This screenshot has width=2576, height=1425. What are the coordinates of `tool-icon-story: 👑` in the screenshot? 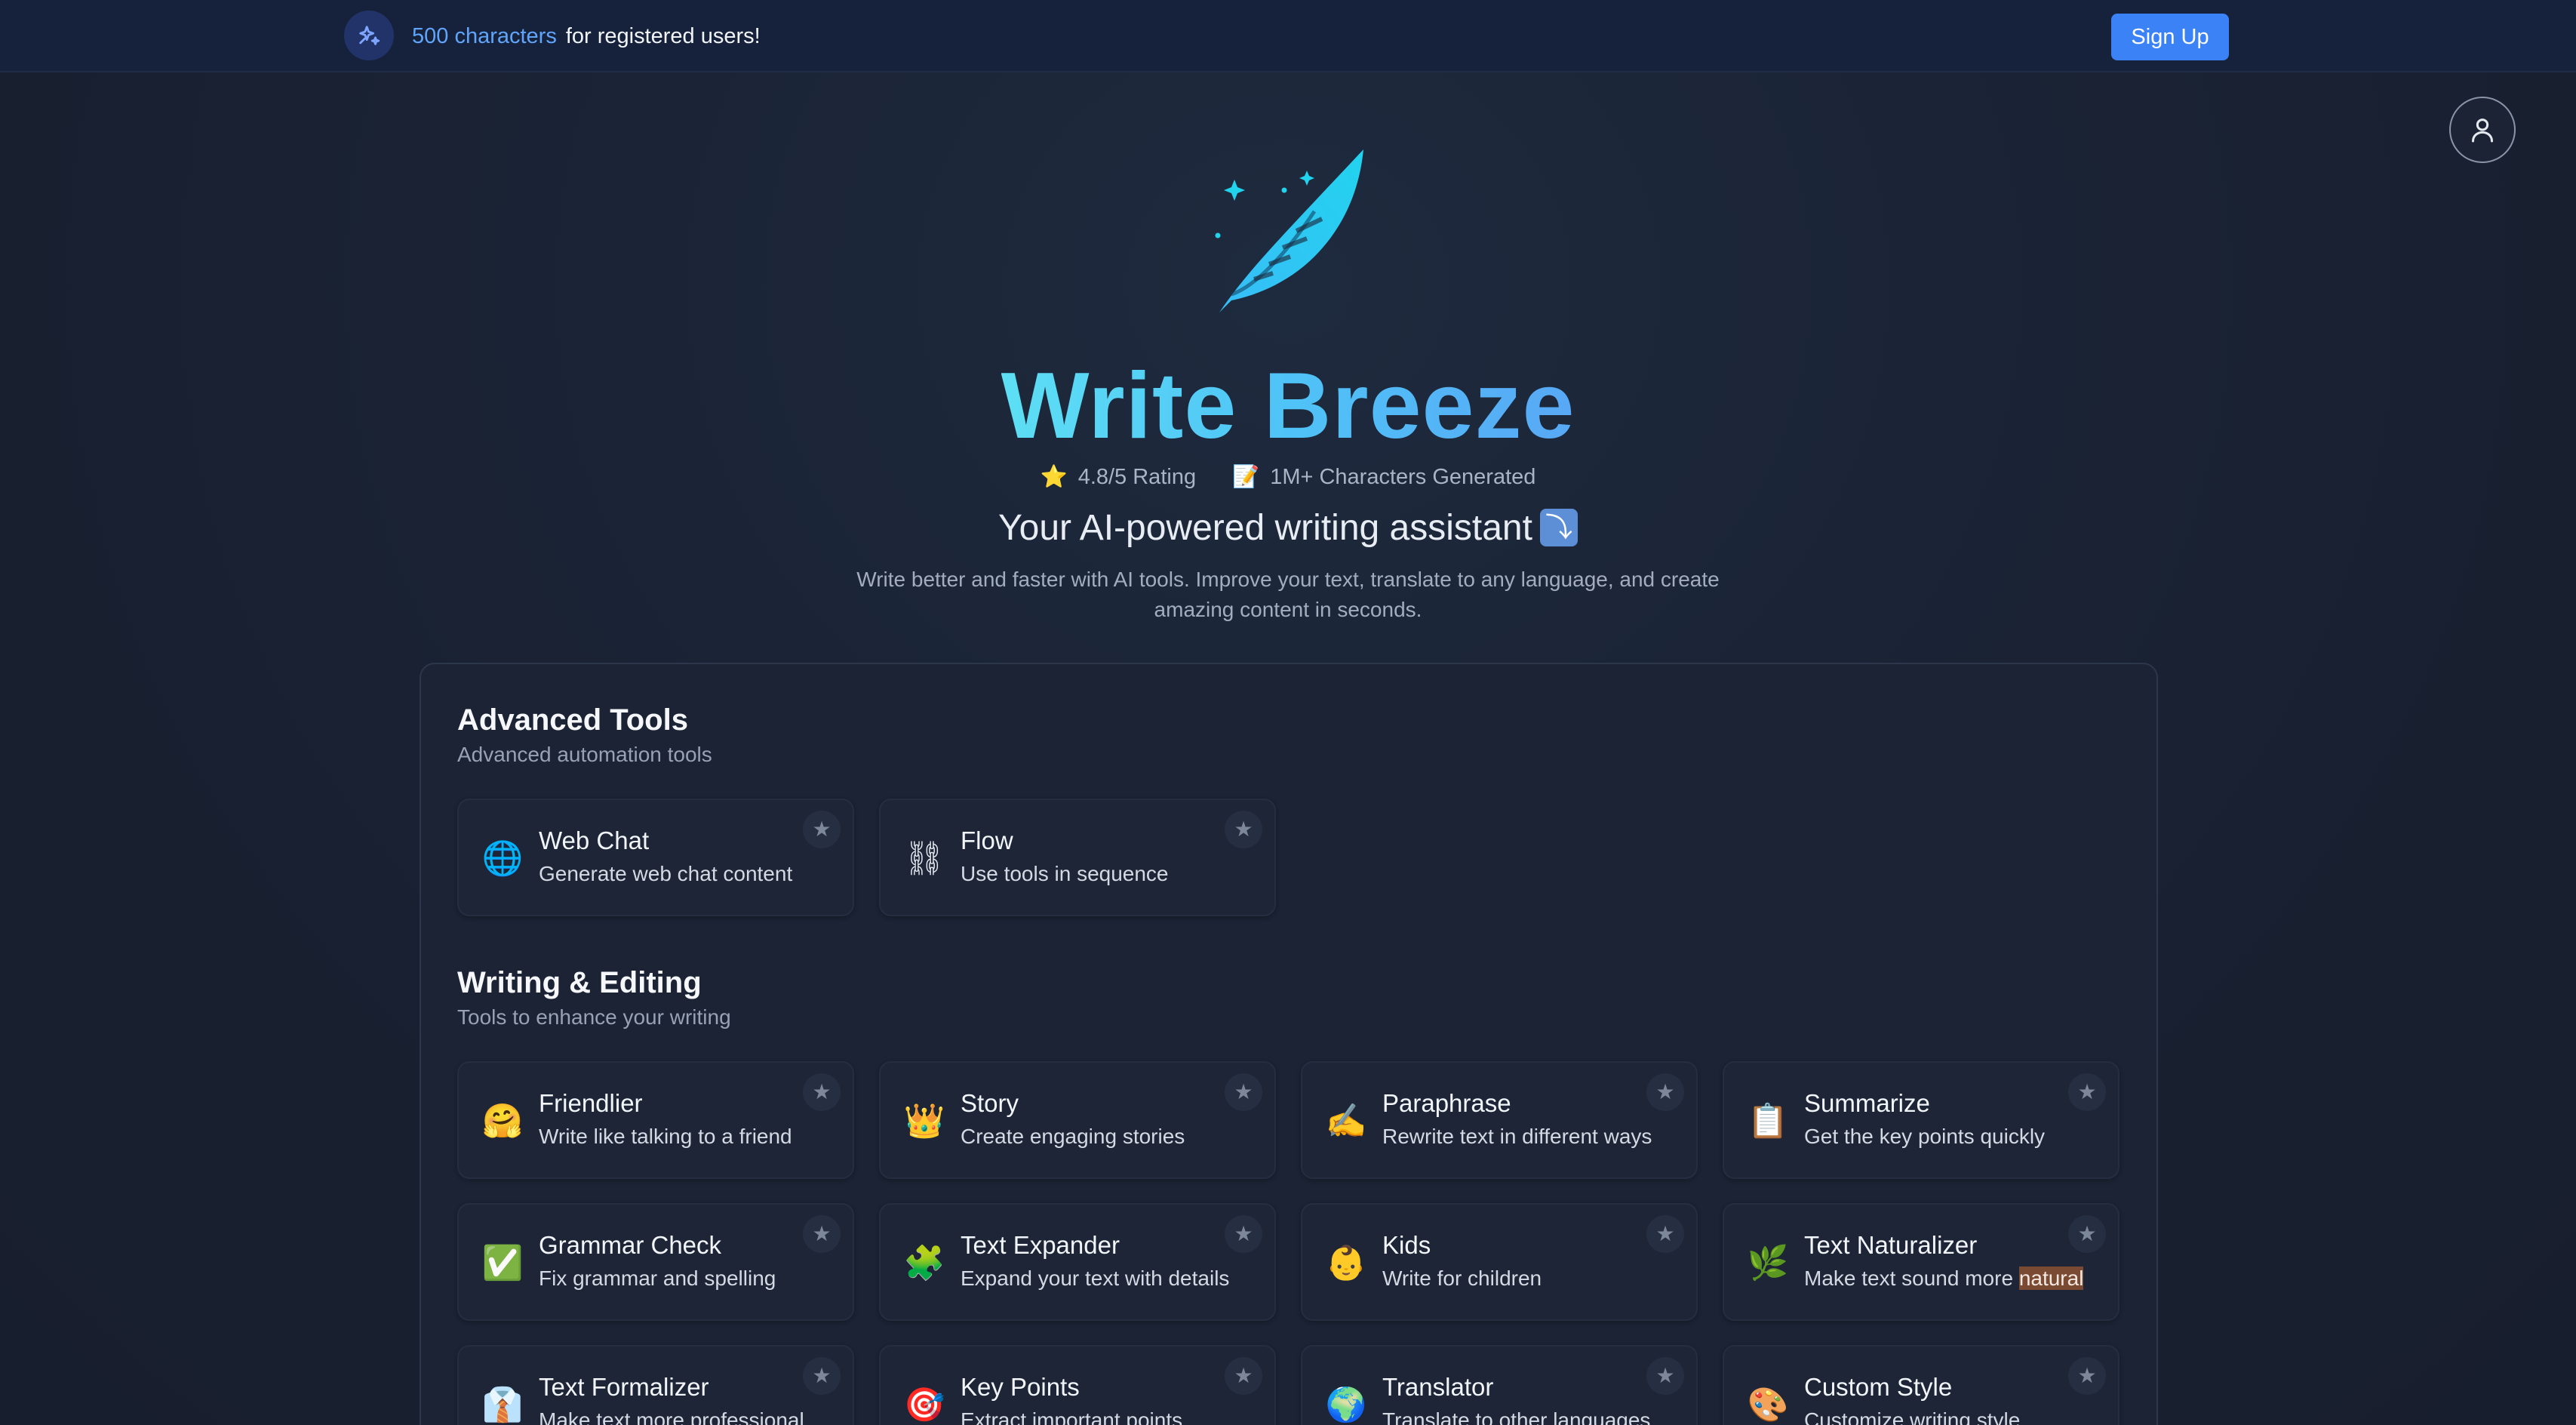 It's located at (924, 1121).